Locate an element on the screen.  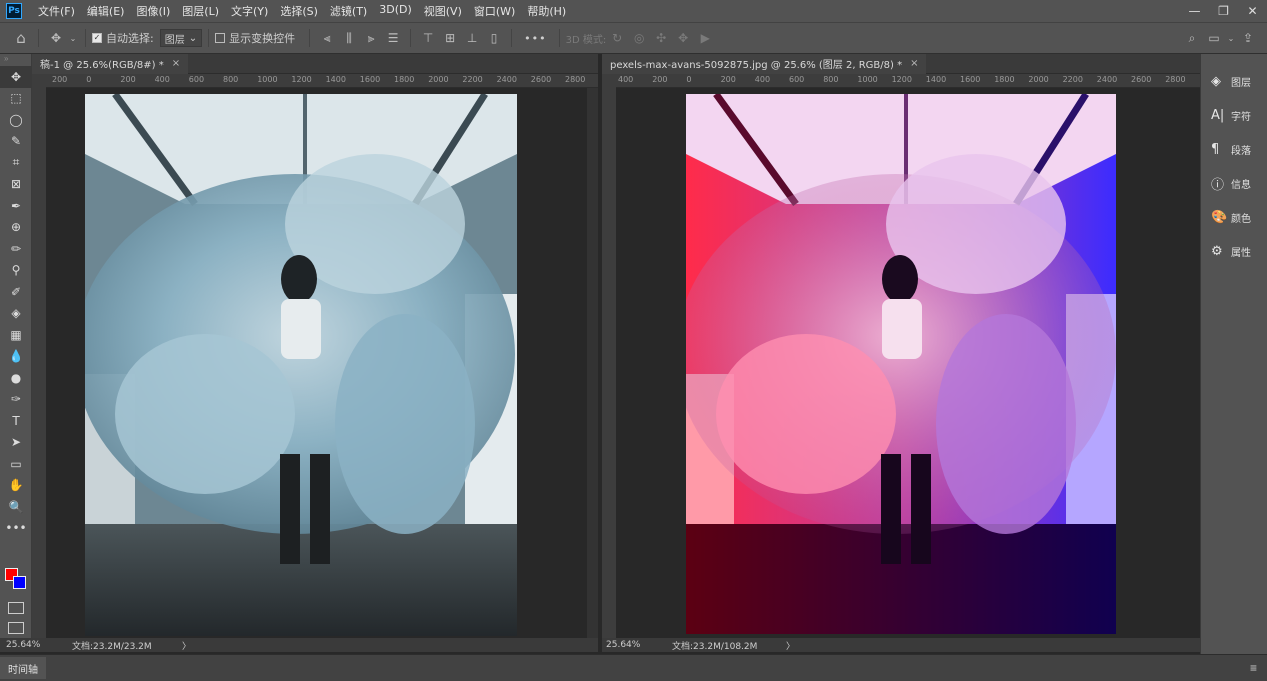
dock-item-properties: ⚙ 属性 is located at coordinates (1234, 251).